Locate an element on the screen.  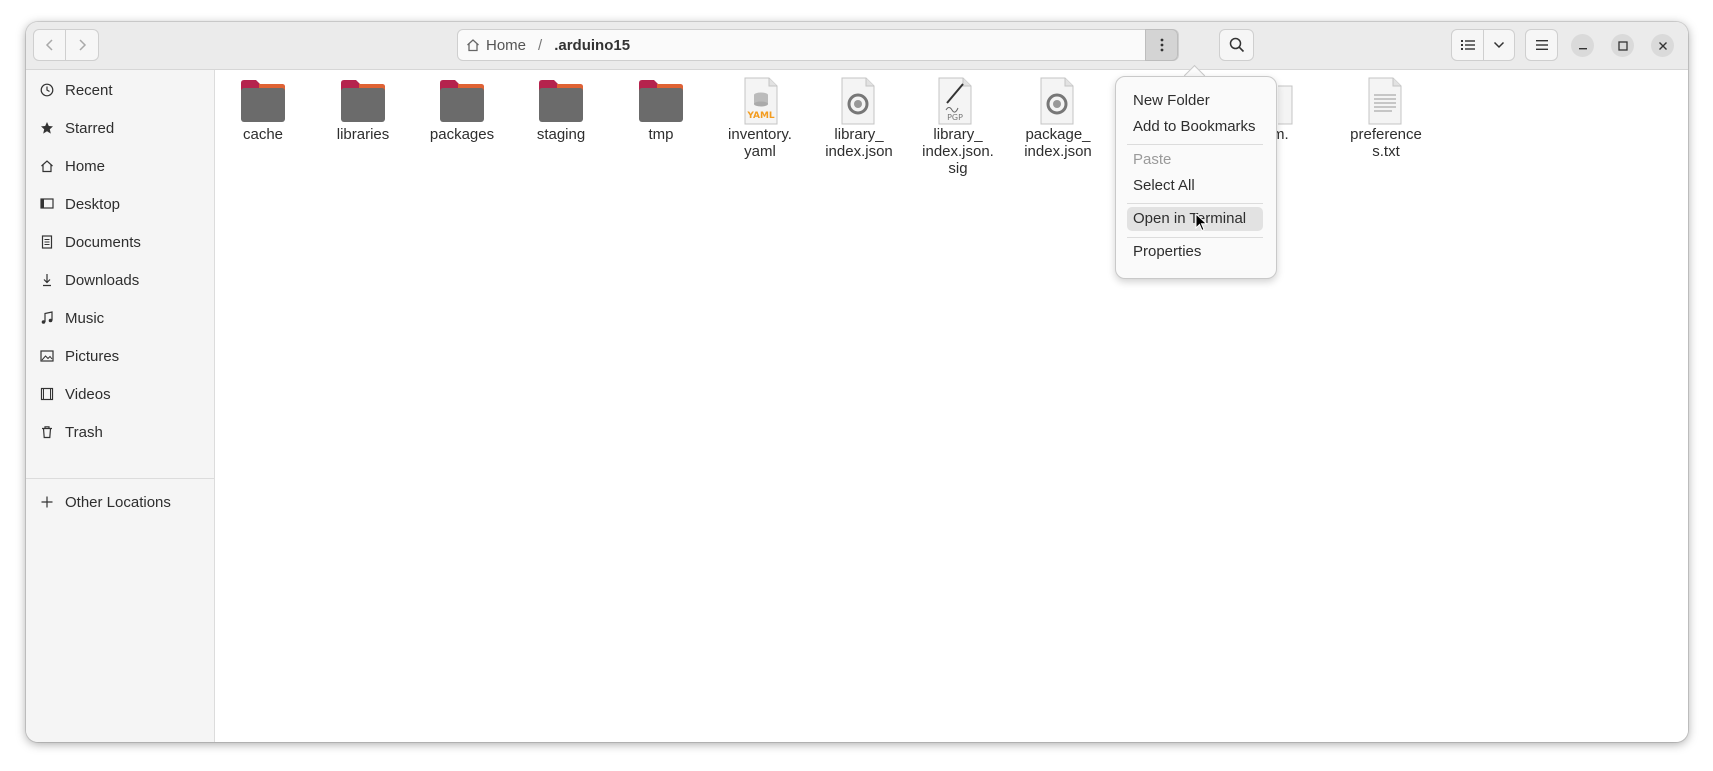
vertical-ellipsis-icon is located at coordinates (1161, 45).